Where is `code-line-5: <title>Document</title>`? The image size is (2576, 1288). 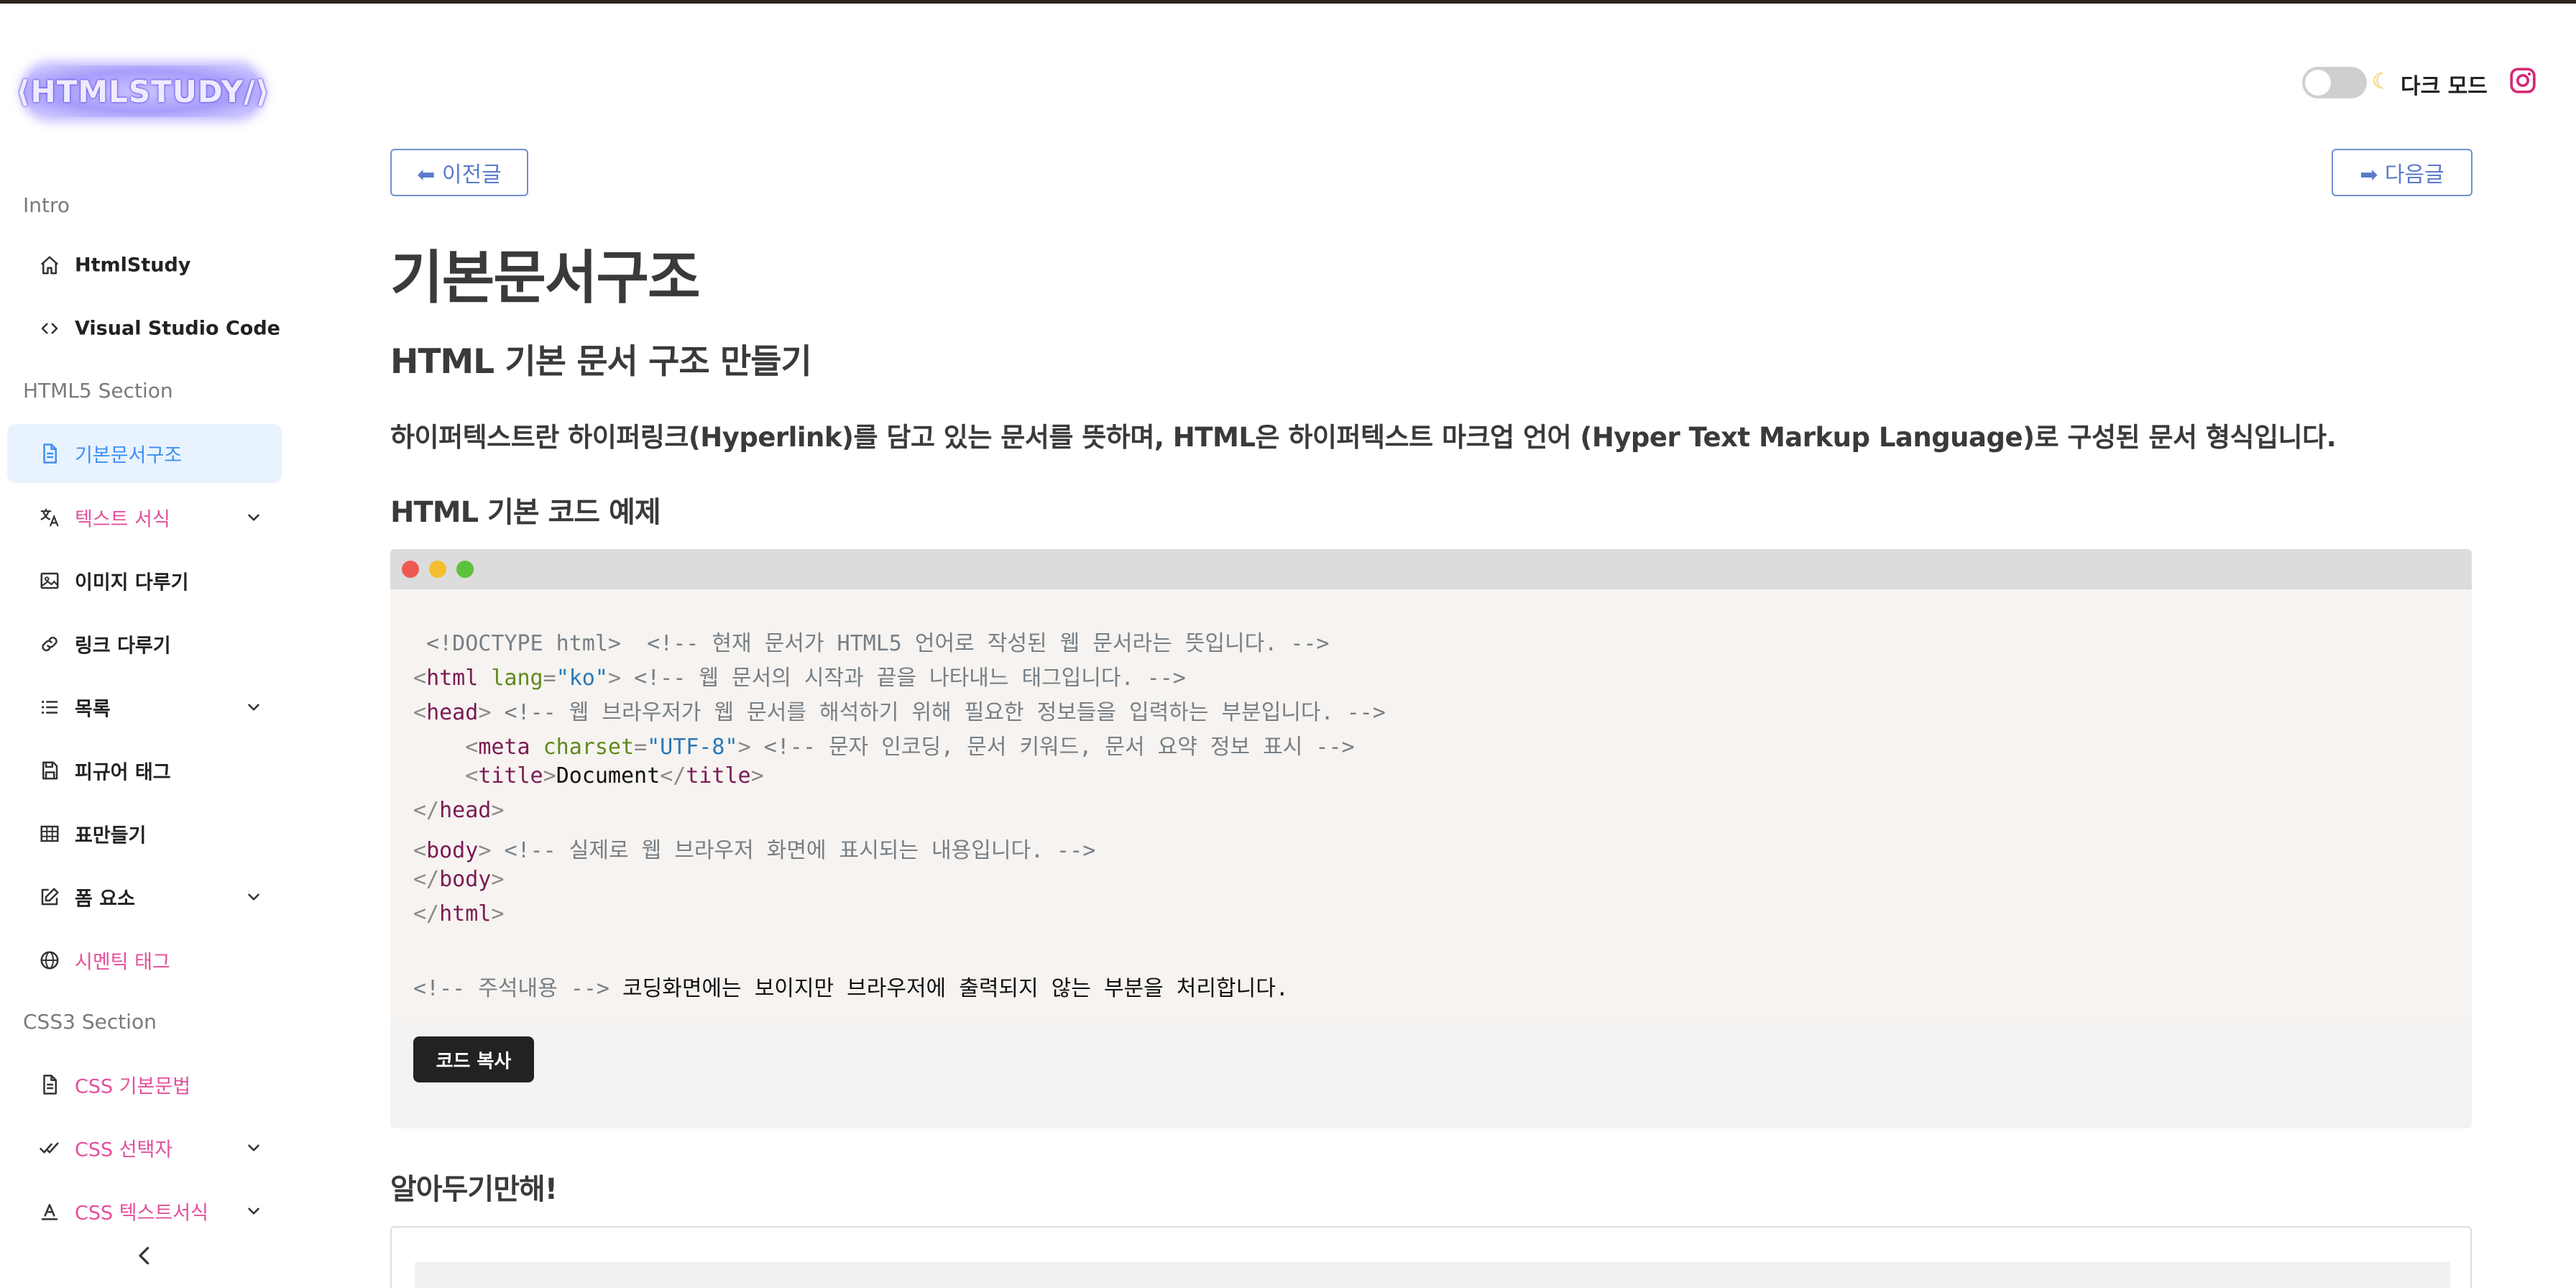 code-line-5: <title>Document</title> is located at coordinates (614, 775).